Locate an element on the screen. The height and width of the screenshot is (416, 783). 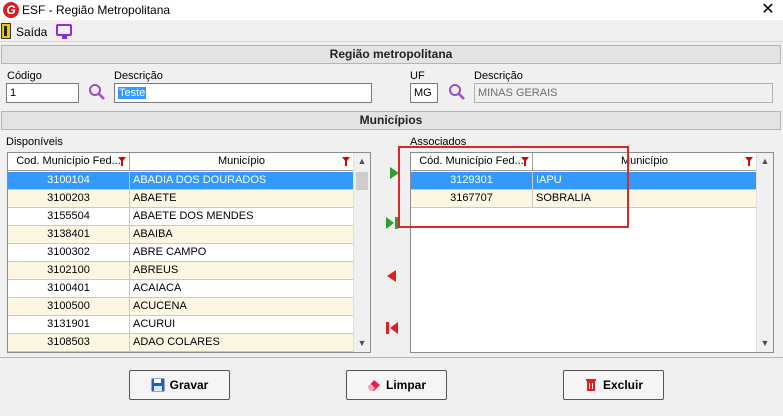
table-row: 3100401 ACAIACA is located at coordinates (181, 289).